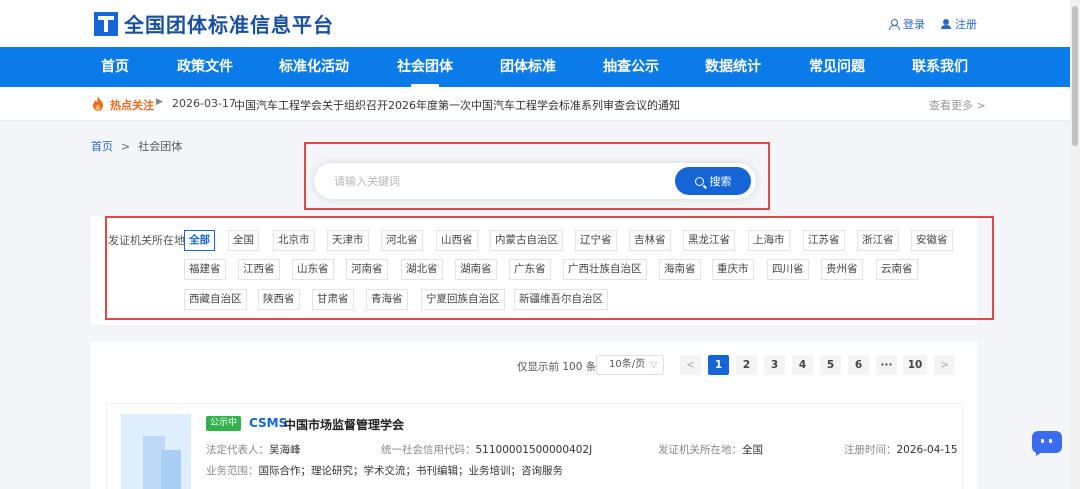 This screenshot has height=489, width=1080. Describe the element at coordinates (205, 67) in the screenshot. I see `nav-item-policy: 政策文件` at that location.